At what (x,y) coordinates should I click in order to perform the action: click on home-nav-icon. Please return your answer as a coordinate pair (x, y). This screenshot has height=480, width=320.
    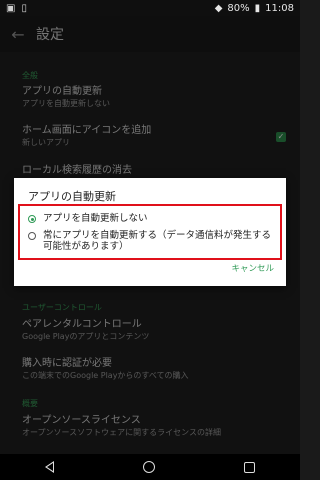
    Looking at the image, I should click on (148, 467).